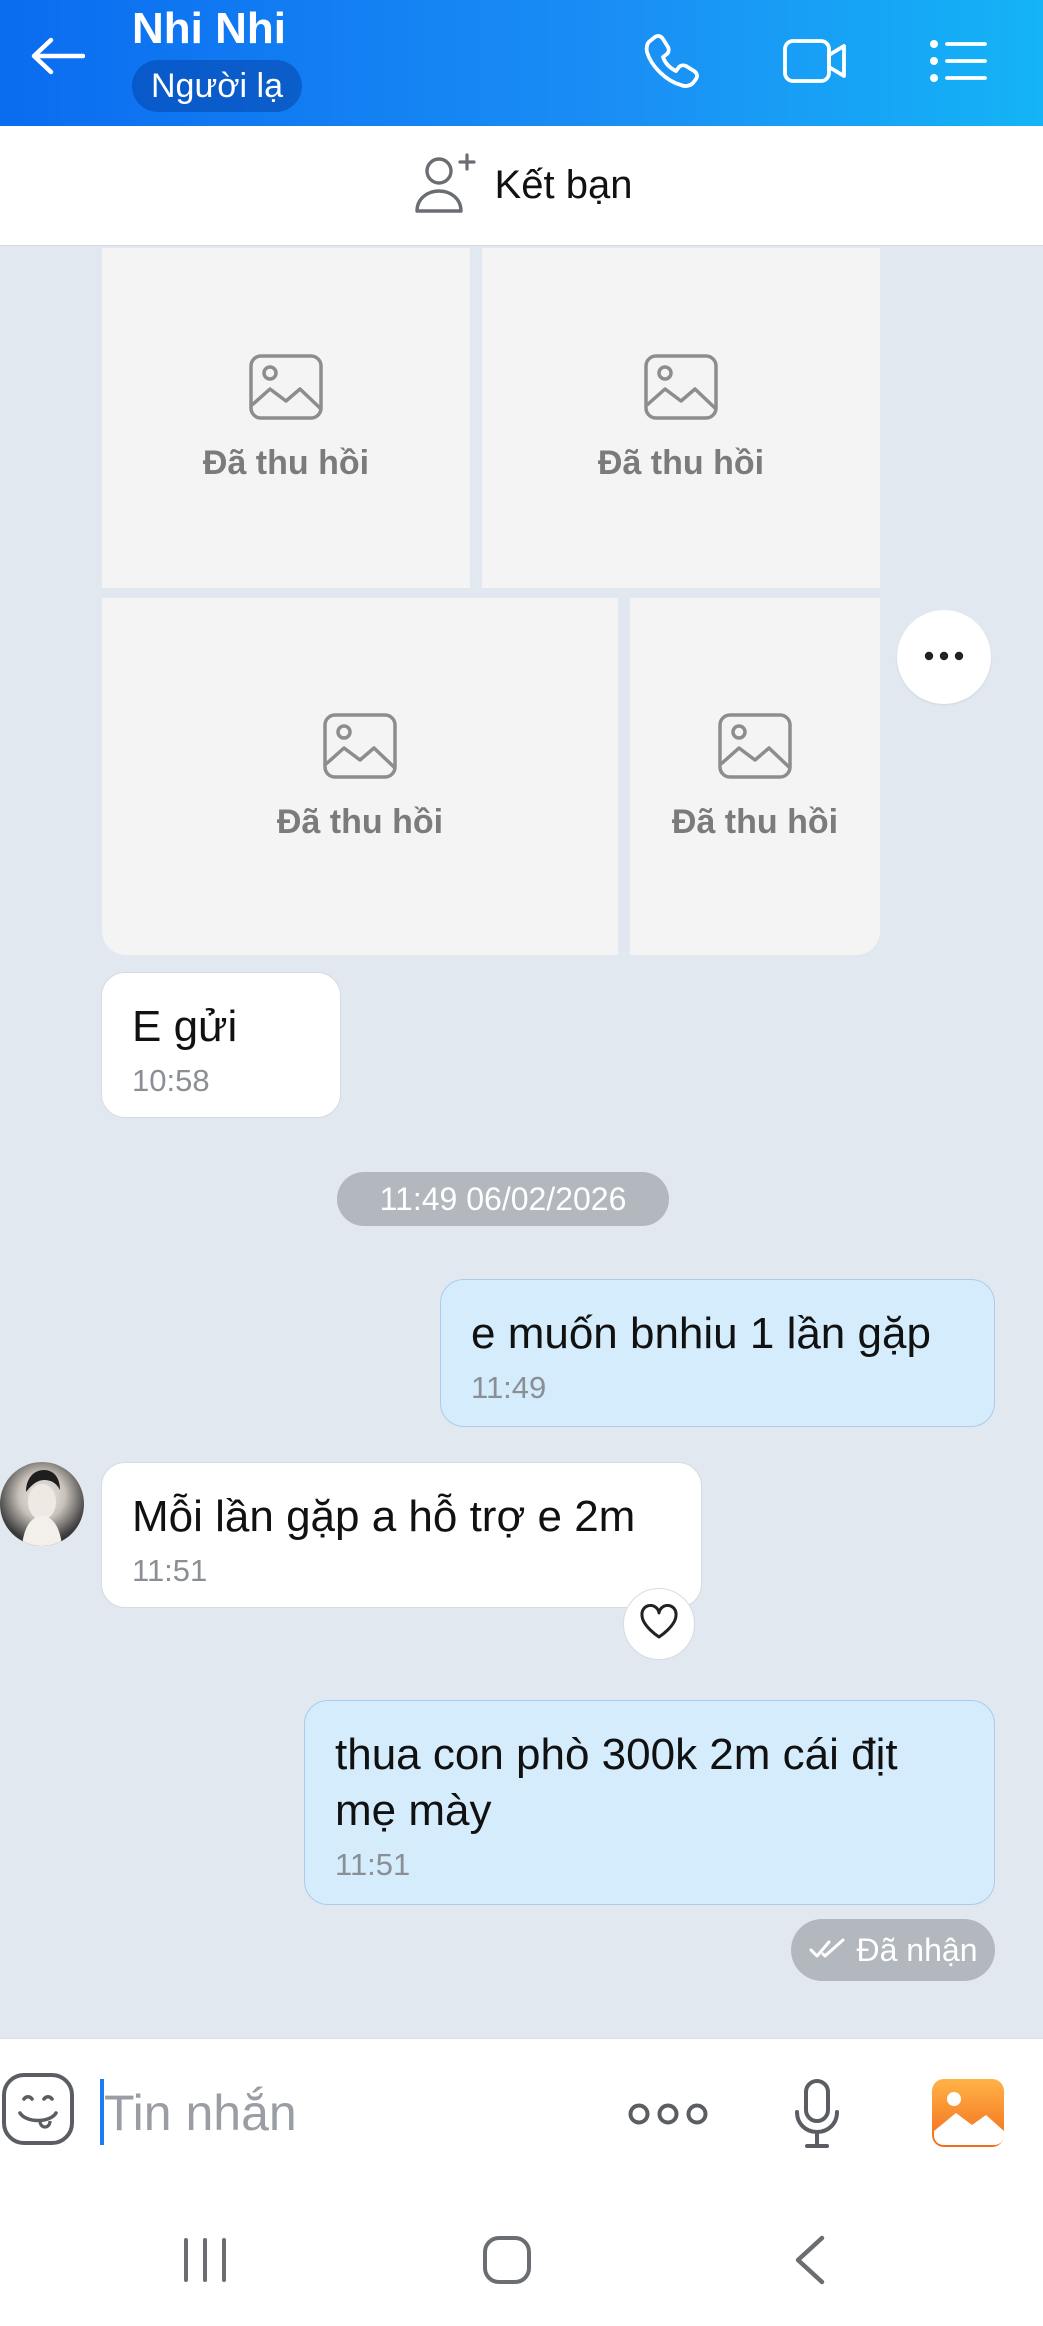 The height and width of the screenshot is (2326, 1043). What do you see at coordinates (810, 2260) in the screenshot?
I see `back-nav-icon` at bounding box center [810, 2260].